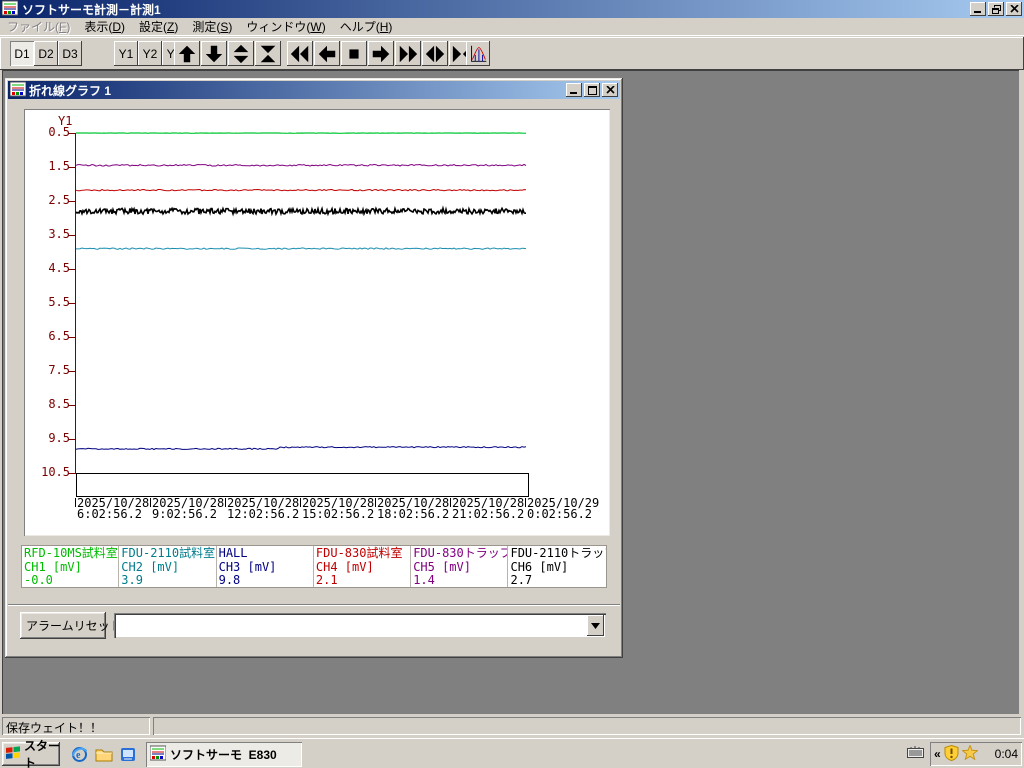 This screenshot has height=768, width=1024. I want to click on channel-name: FDU-830トラップ, so click(461, 553).